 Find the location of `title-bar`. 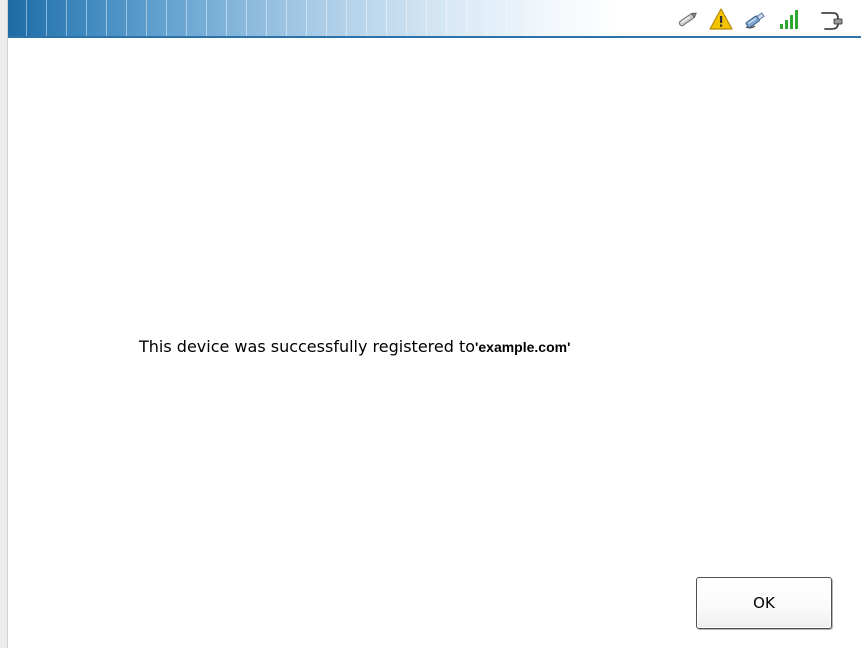

title-bar is located at coordinates (434, 19).